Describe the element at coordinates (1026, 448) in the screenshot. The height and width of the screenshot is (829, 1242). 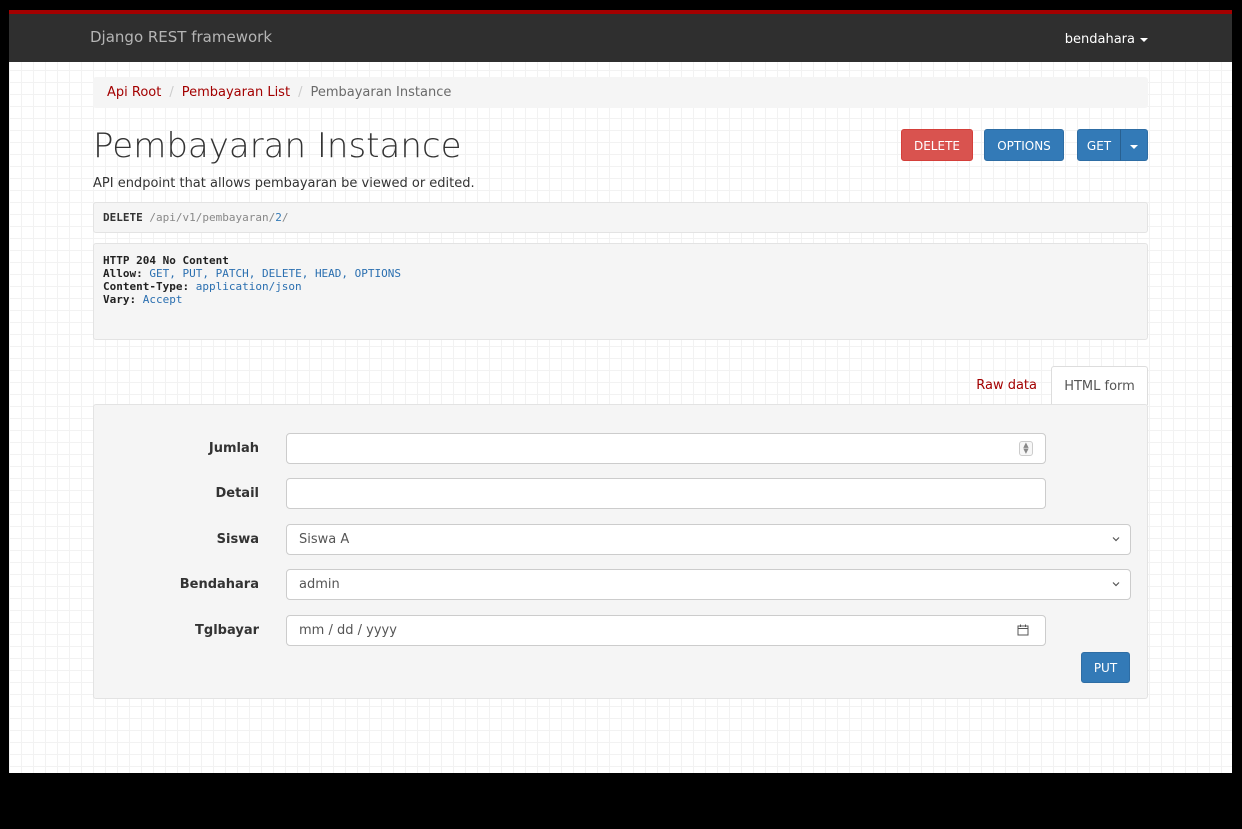
I see `number-spinner-icon: ▲ ▼` at that location.